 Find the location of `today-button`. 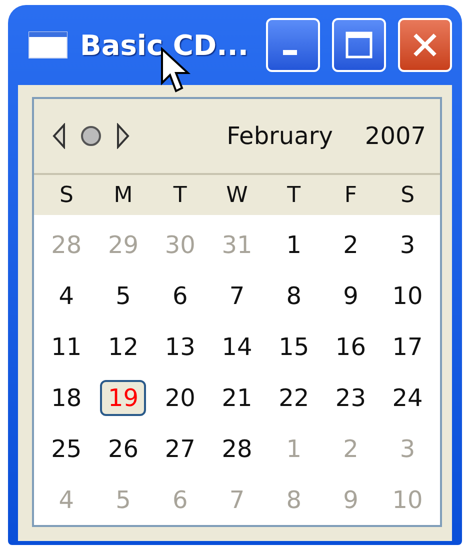

today-button is located at coordinates (91, 136).